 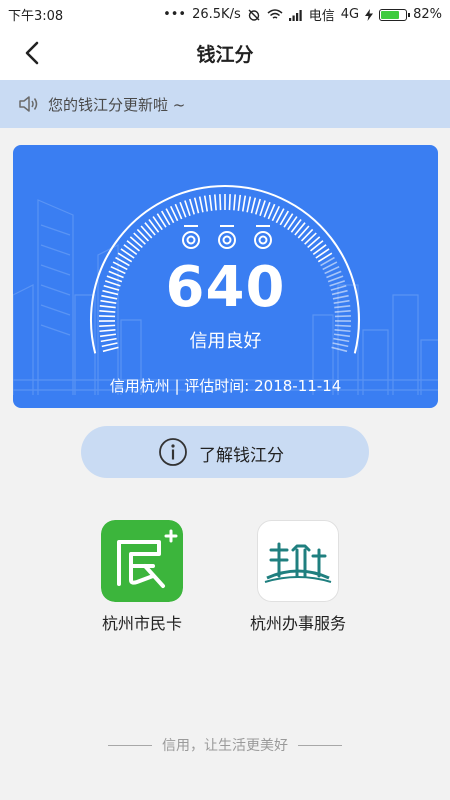 I want to click on learn-about-button: 了解钱江分, so click(x=225, y=452).